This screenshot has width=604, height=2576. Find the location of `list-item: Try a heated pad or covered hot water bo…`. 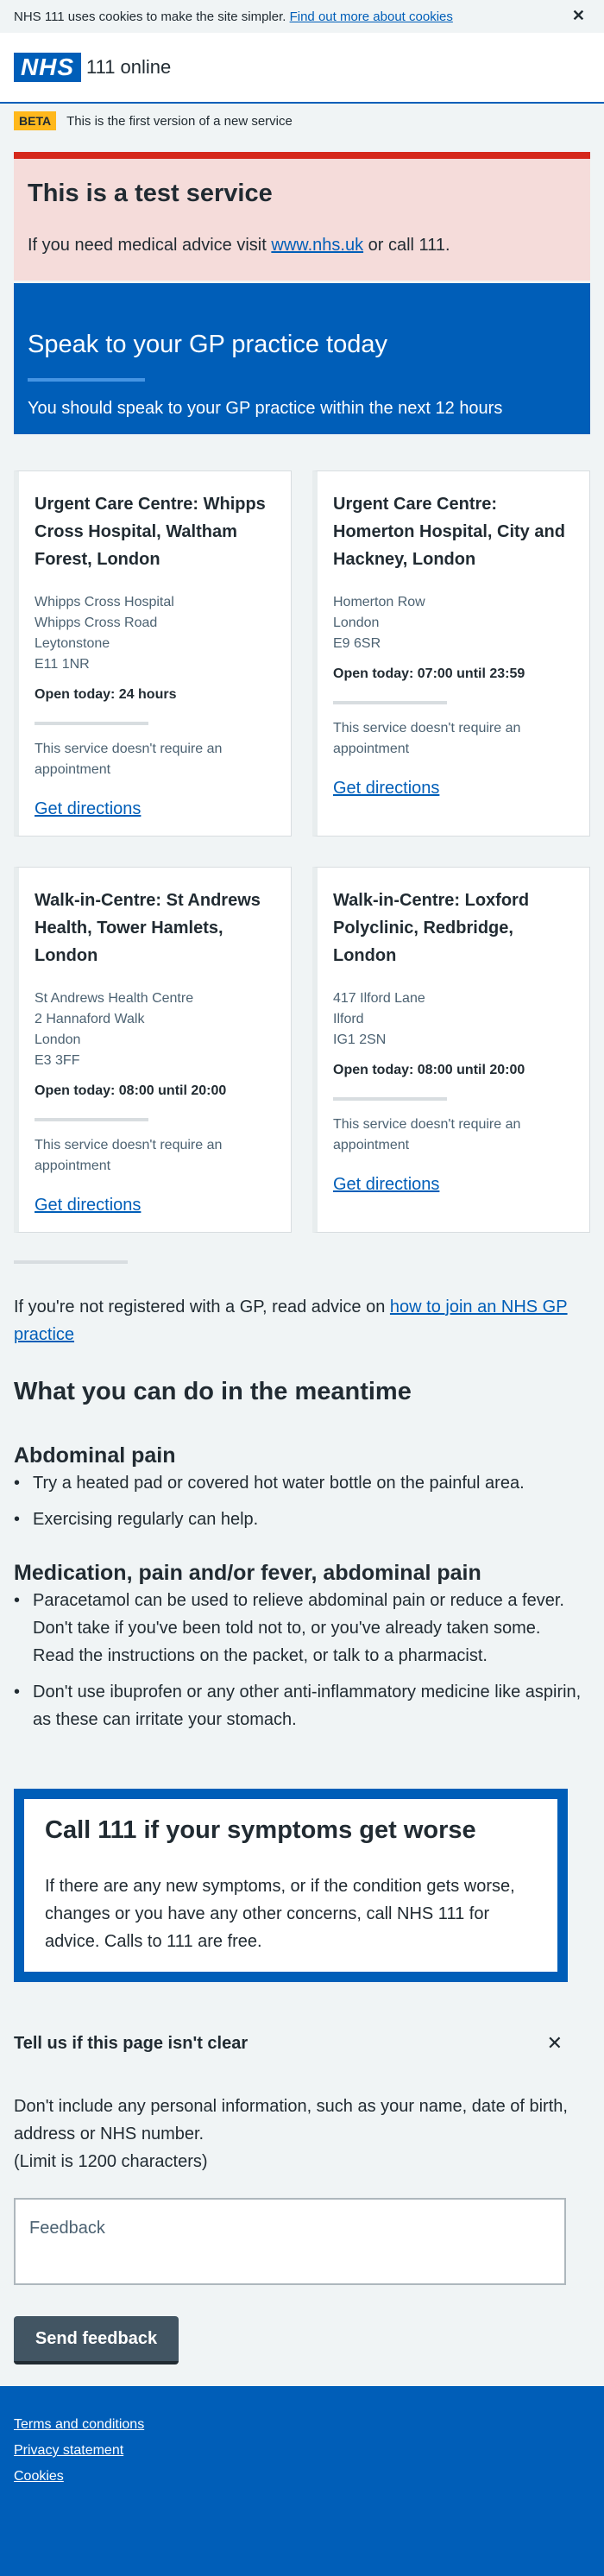

list-item: Try a heated pad or covered hot water bo… is located at coordinates (298, 1483).